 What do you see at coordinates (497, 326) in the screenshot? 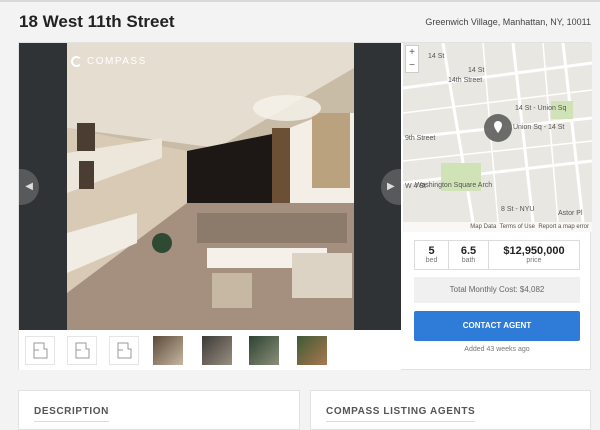
I see `contact-agent-button: CONTACT AGENT` at bounding box center [497, 326].